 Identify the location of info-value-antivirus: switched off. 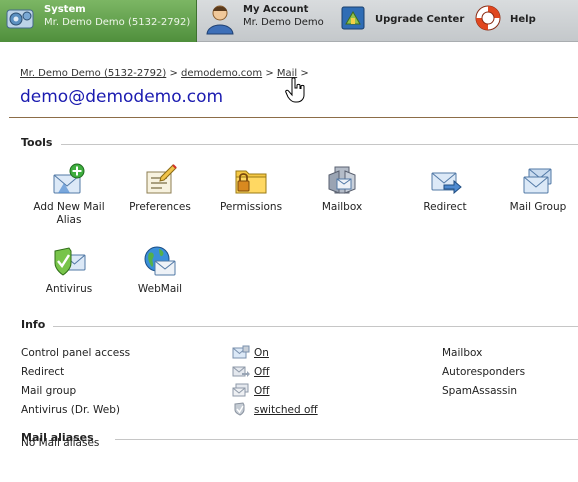
(282, 410).